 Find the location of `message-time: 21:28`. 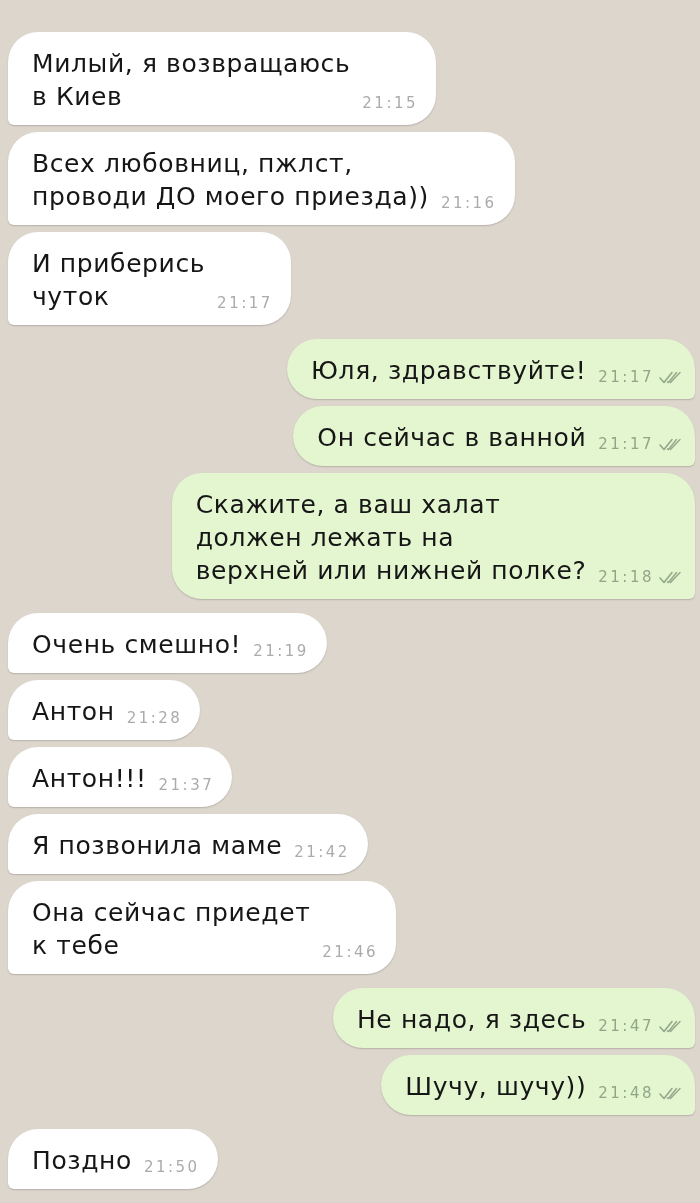

message-time: 21:28 is located at coordinates (154, 718).